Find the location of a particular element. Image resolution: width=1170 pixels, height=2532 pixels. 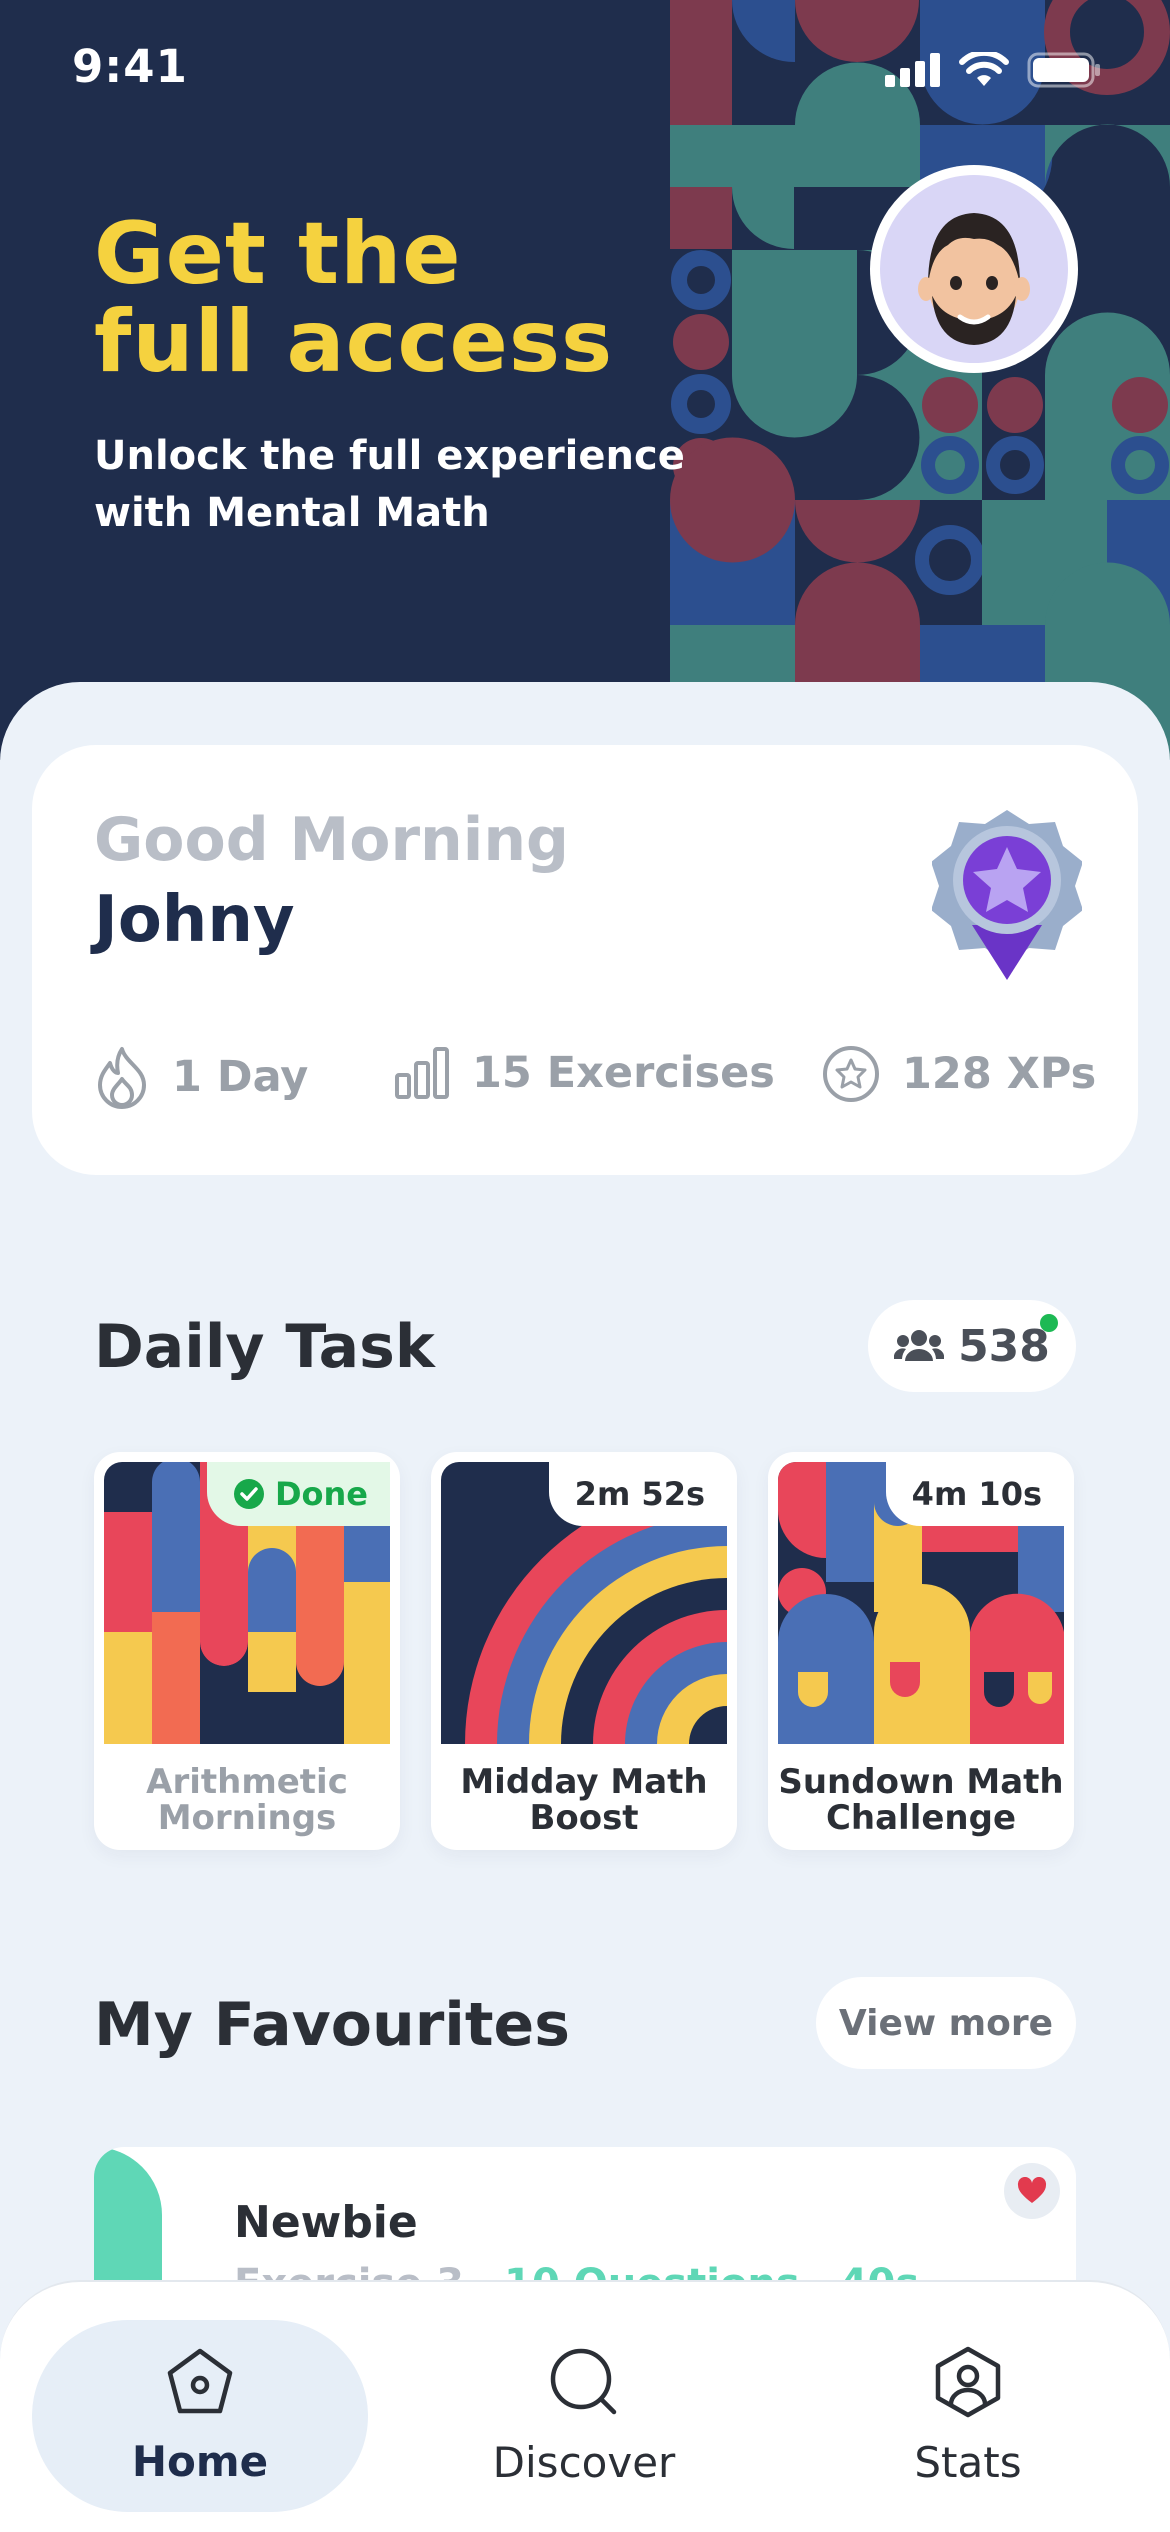

check-circle-icon is located at coordinates (248, 1494).